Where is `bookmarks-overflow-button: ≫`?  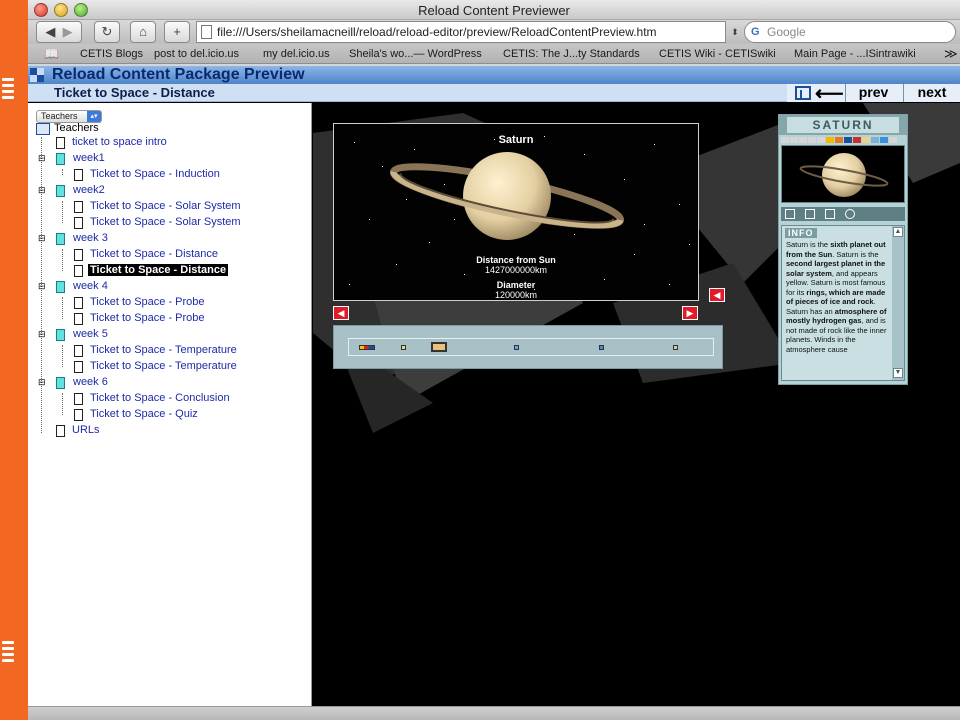
bookmarks-overflow-button: ≫ is located at coordinates (951, 54).